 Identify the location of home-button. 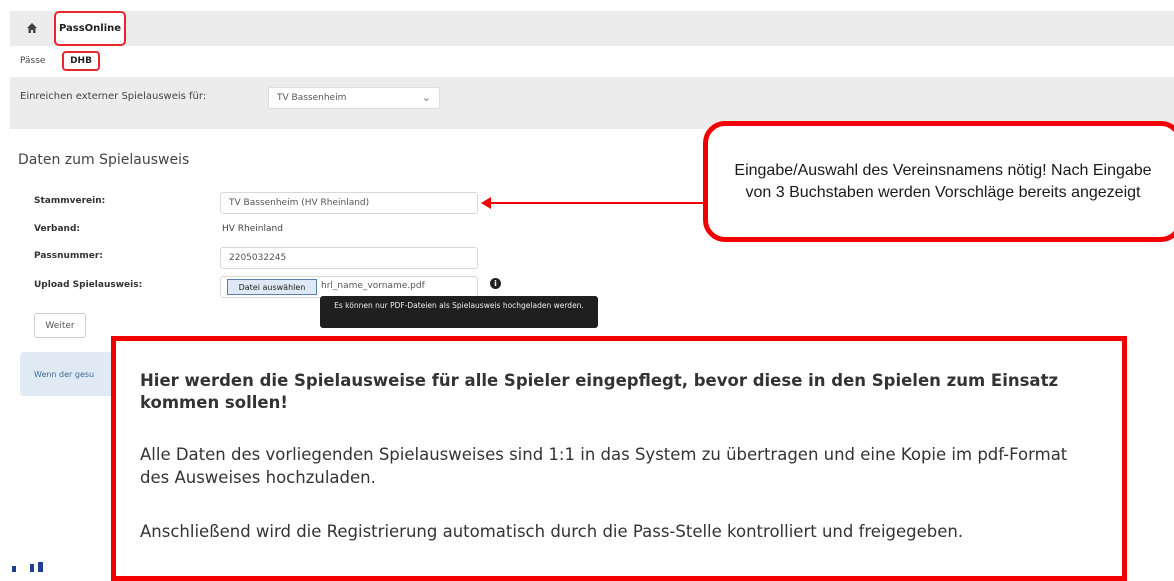
(32, 28).